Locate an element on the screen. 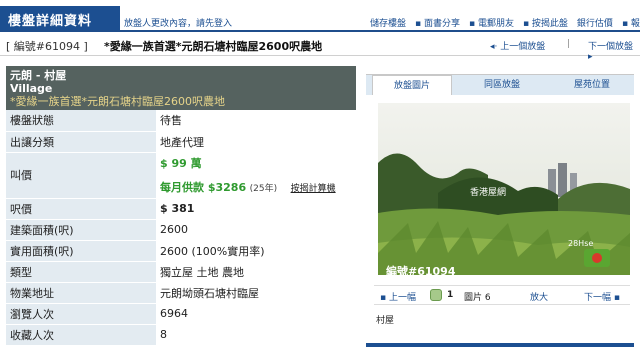 The image size is (640, 347). table-row: 叫價 $ 99 萬 每月供款 $3286 (25年) 按揭計算機 is located at coordinates (181, 175).